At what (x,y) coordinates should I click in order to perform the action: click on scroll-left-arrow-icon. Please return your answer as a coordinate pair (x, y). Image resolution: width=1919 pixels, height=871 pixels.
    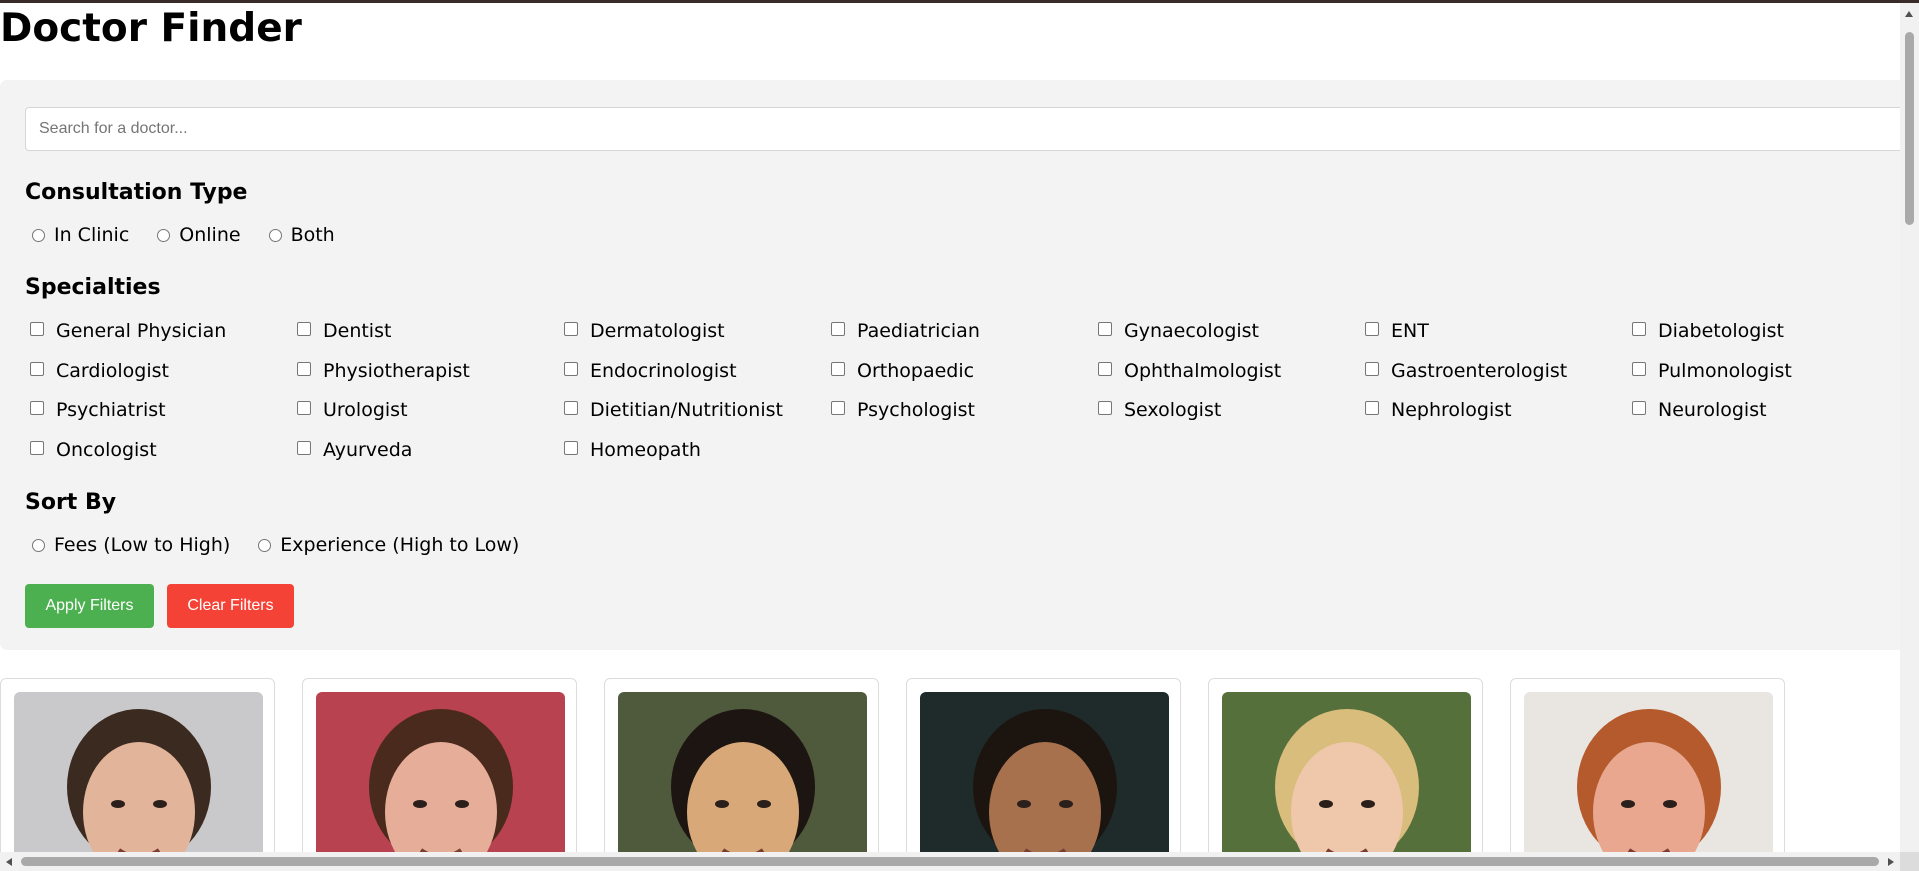
    Looking at the image, I should click on (9, 862).